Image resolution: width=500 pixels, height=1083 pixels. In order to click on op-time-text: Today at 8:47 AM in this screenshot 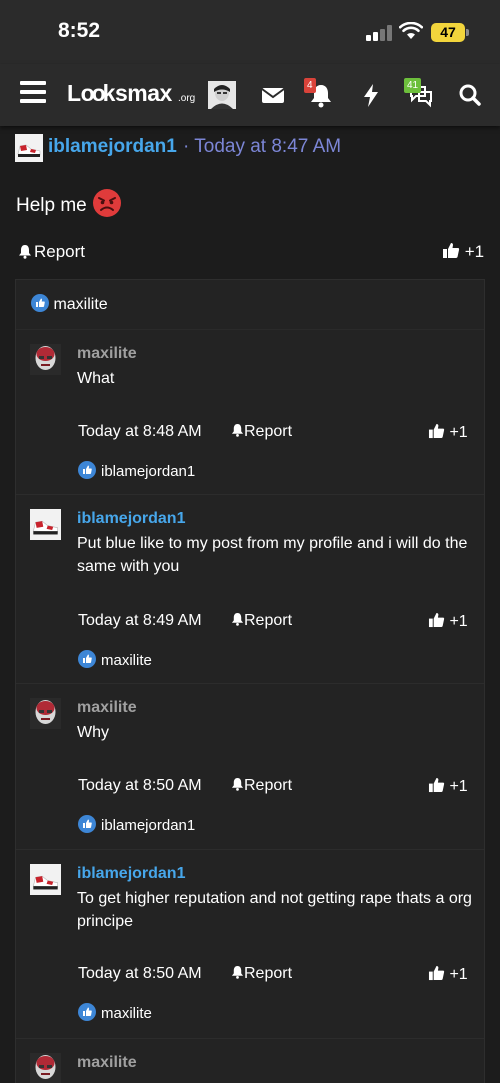, I will do `click(267, 146)`.